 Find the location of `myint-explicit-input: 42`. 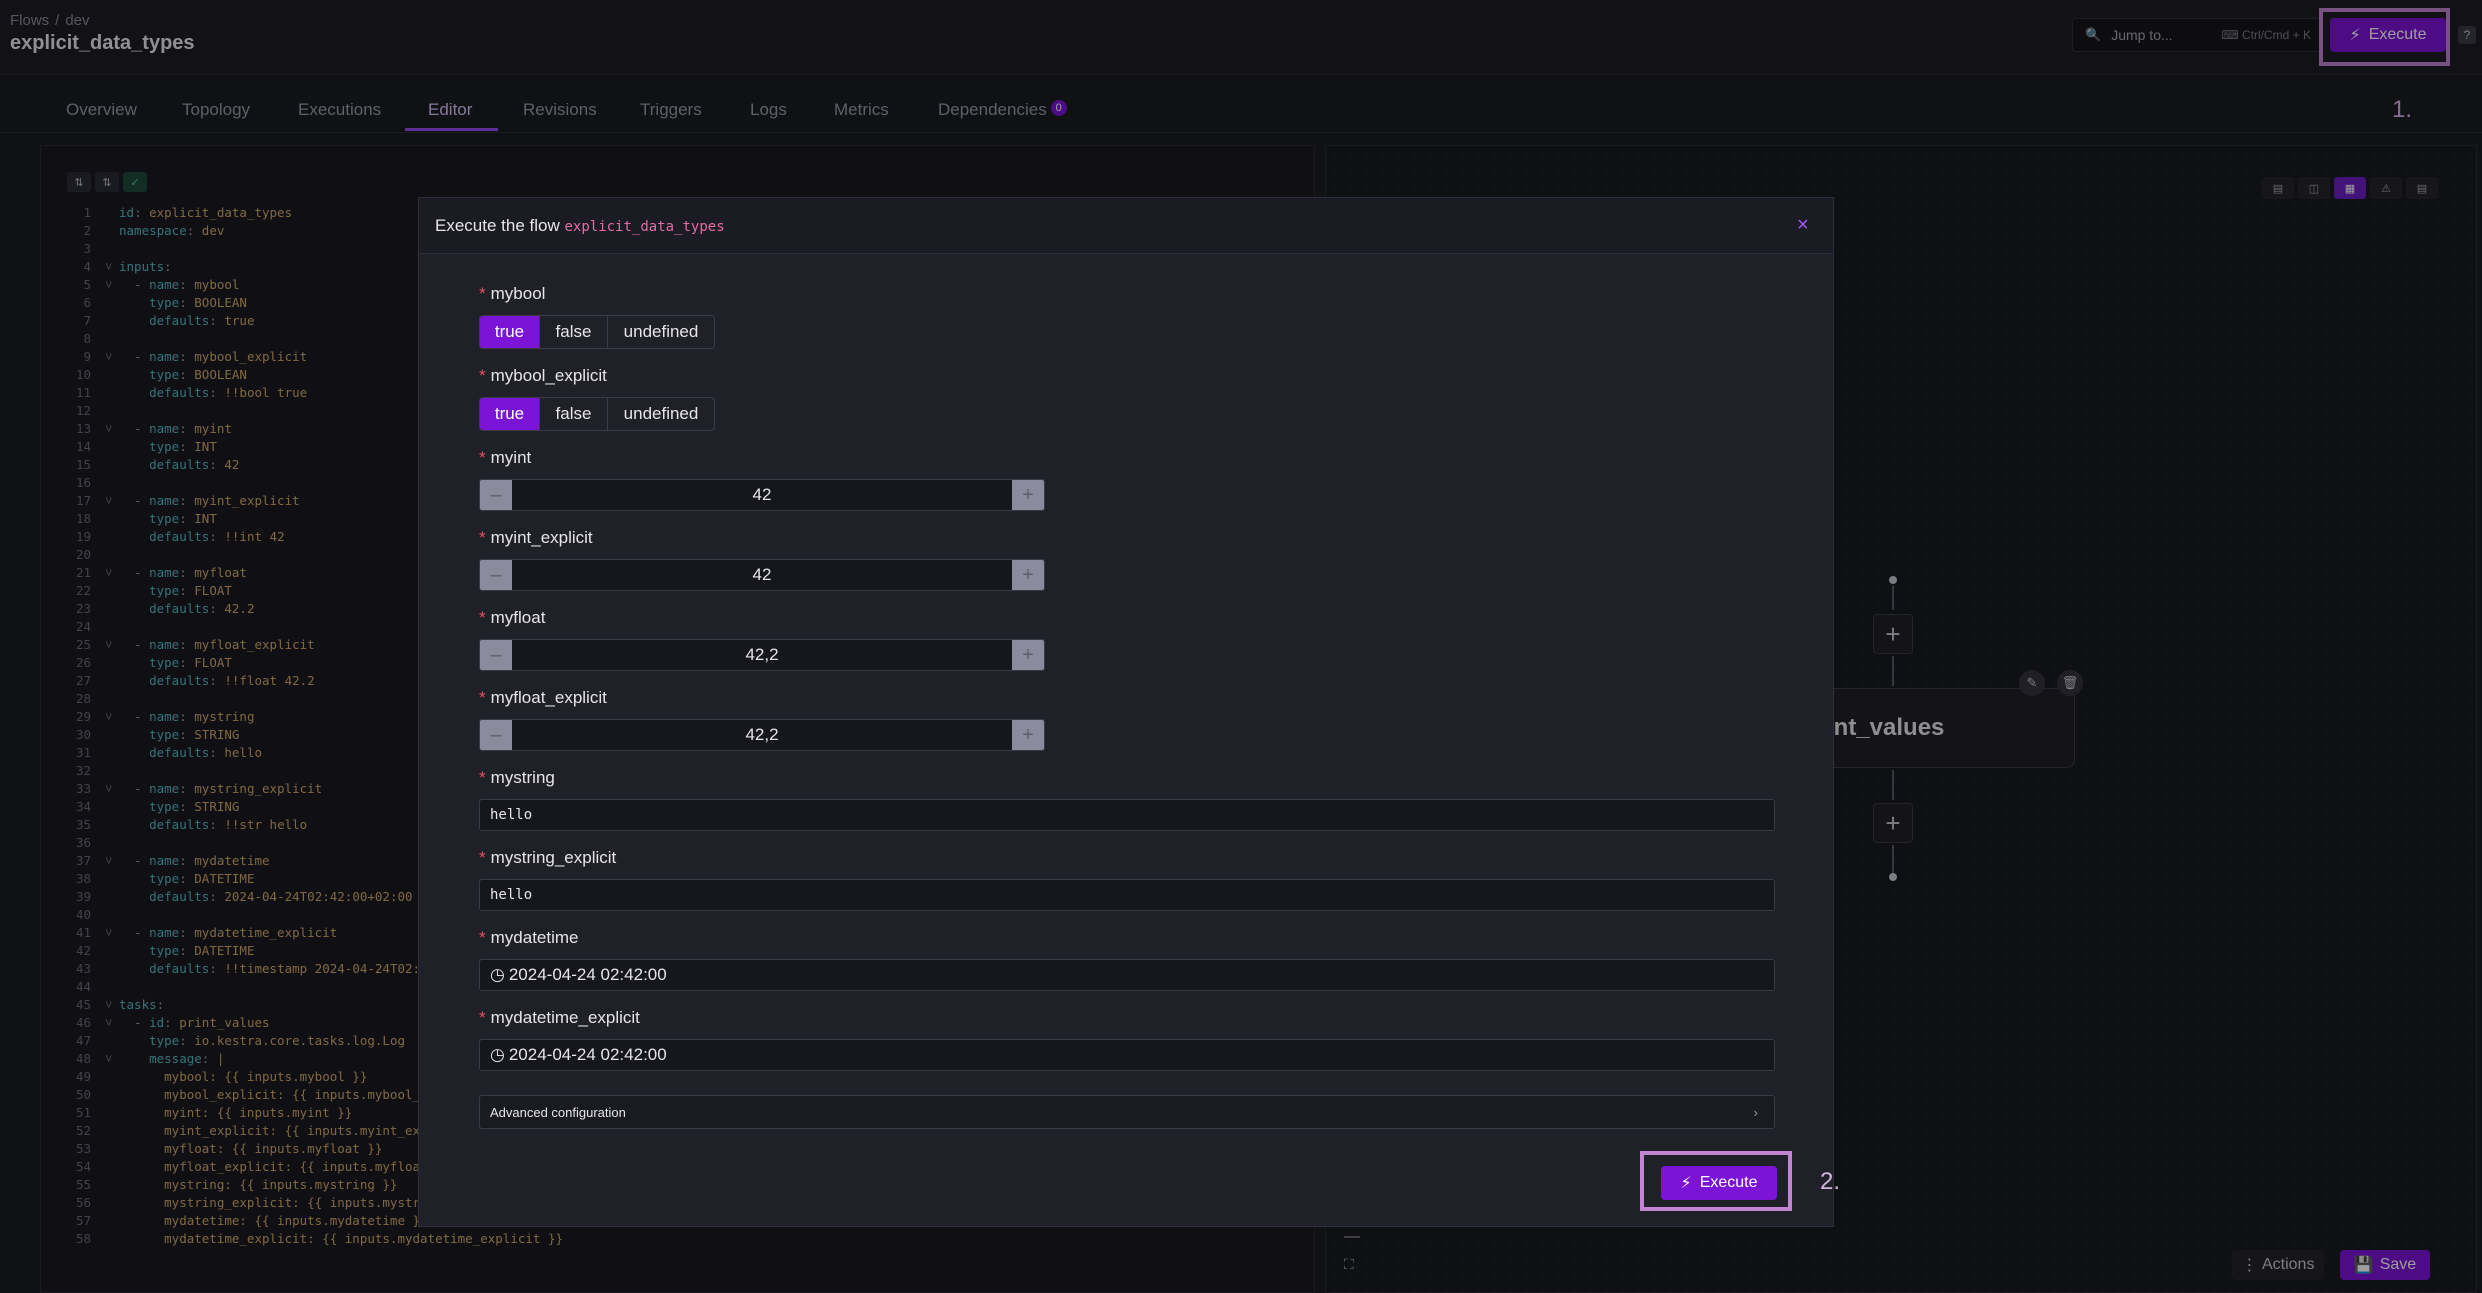

myint-explicit-input: 42 is located at coordinates (762, 575).